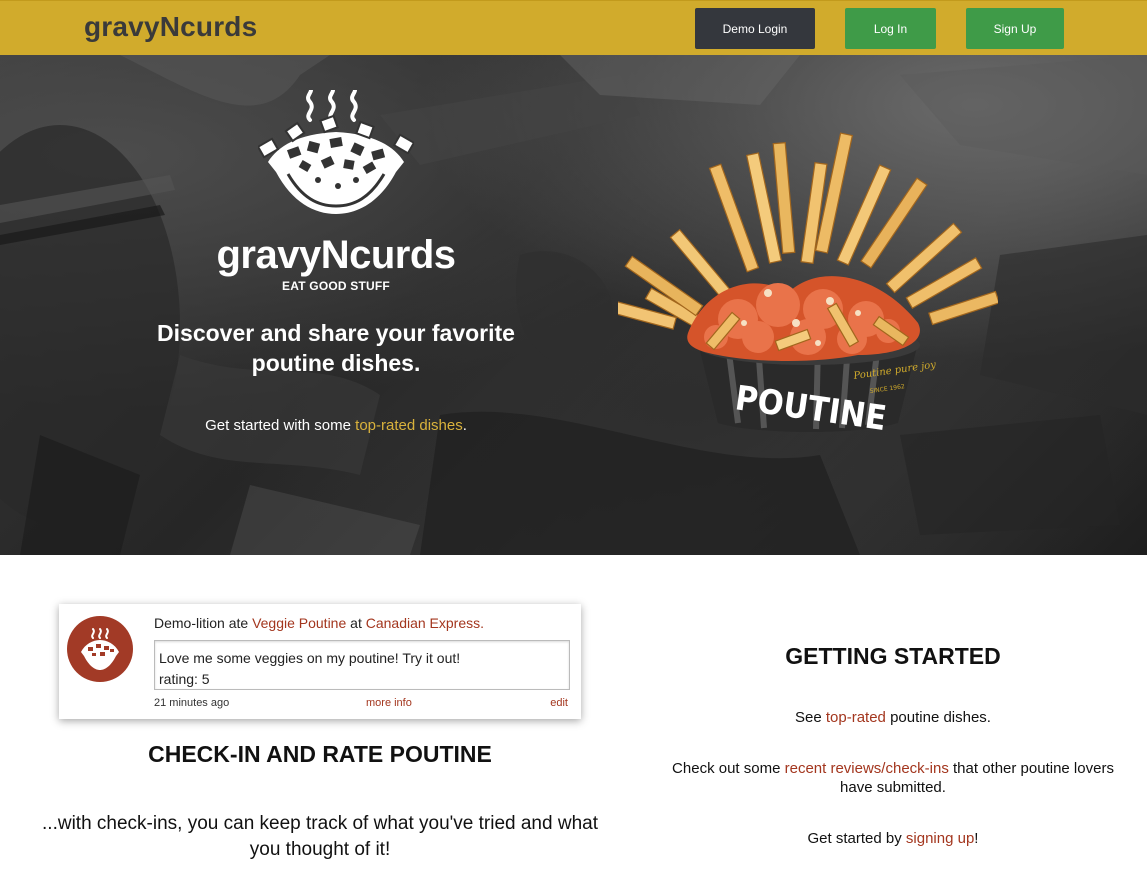 Image resolution: width=1147 pixels, height=878 pixels. I want to click on poutine-photo: POUTINE Poutine pure joy SINCE 1962, so click(808, 282).